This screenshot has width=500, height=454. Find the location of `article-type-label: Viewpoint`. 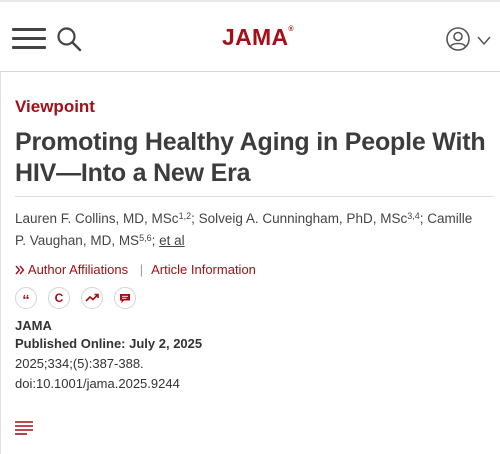

article-type-label: Viewpoint is located at coordinates (55, 106).